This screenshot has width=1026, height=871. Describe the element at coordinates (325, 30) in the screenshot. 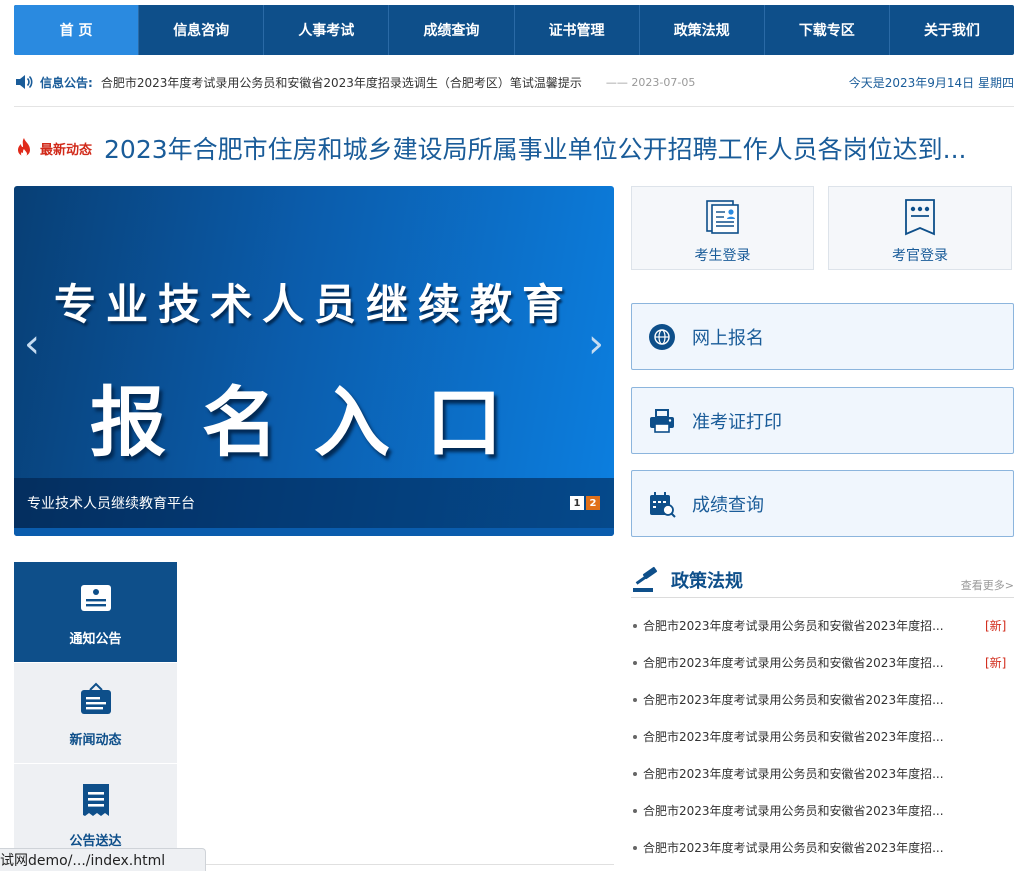

I see `nav-personnel-exam: 人事考试` at that location.